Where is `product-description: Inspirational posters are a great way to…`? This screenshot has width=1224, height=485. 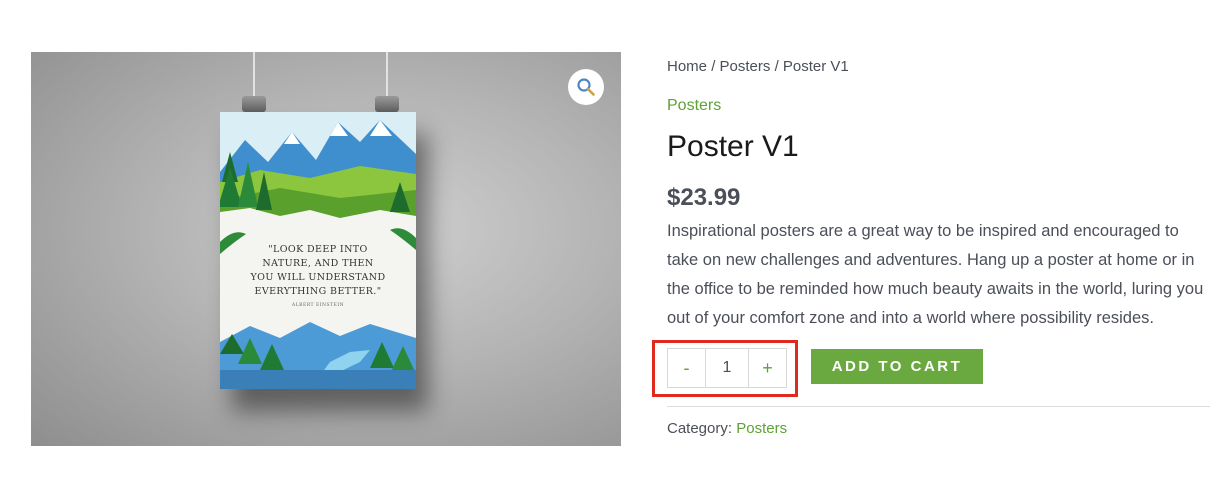 product-description: Inspirational posters are a great way to… is located at coordinates (935, 274).